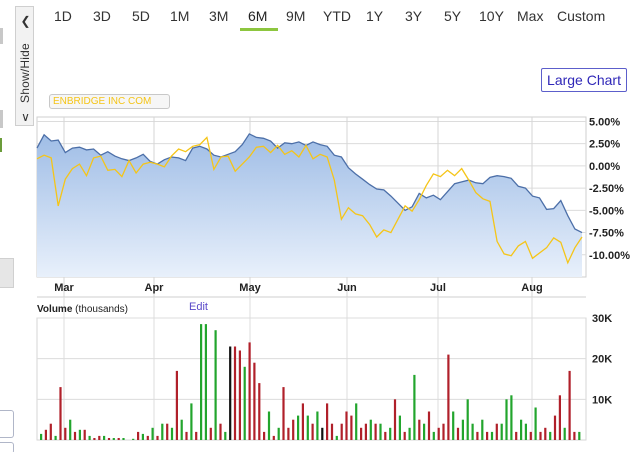 The width and height of the screenshot is (640, 452). I want to click on price-tick-label: -10.00%, so click(609, 256).